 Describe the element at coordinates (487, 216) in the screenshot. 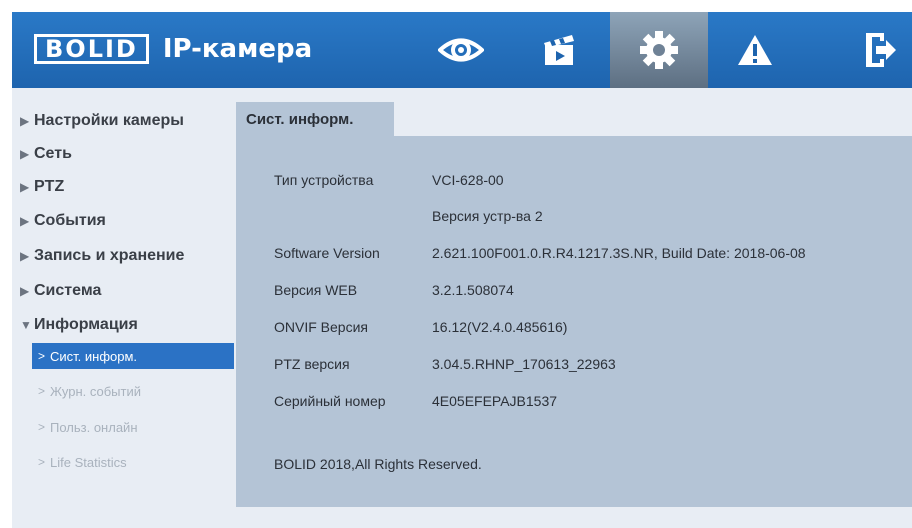

I see `info-value: Версия устр-ва 2` at that location.